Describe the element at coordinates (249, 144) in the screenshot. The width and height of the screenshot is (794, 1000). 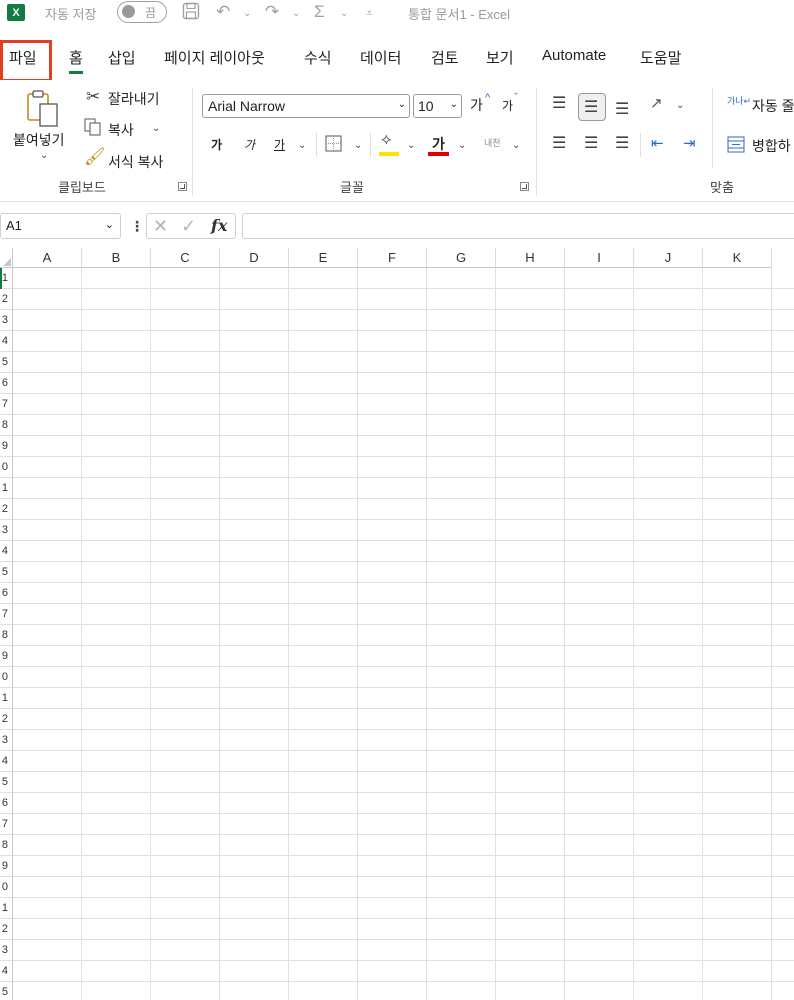
I see `italic-button: 가` at that location.